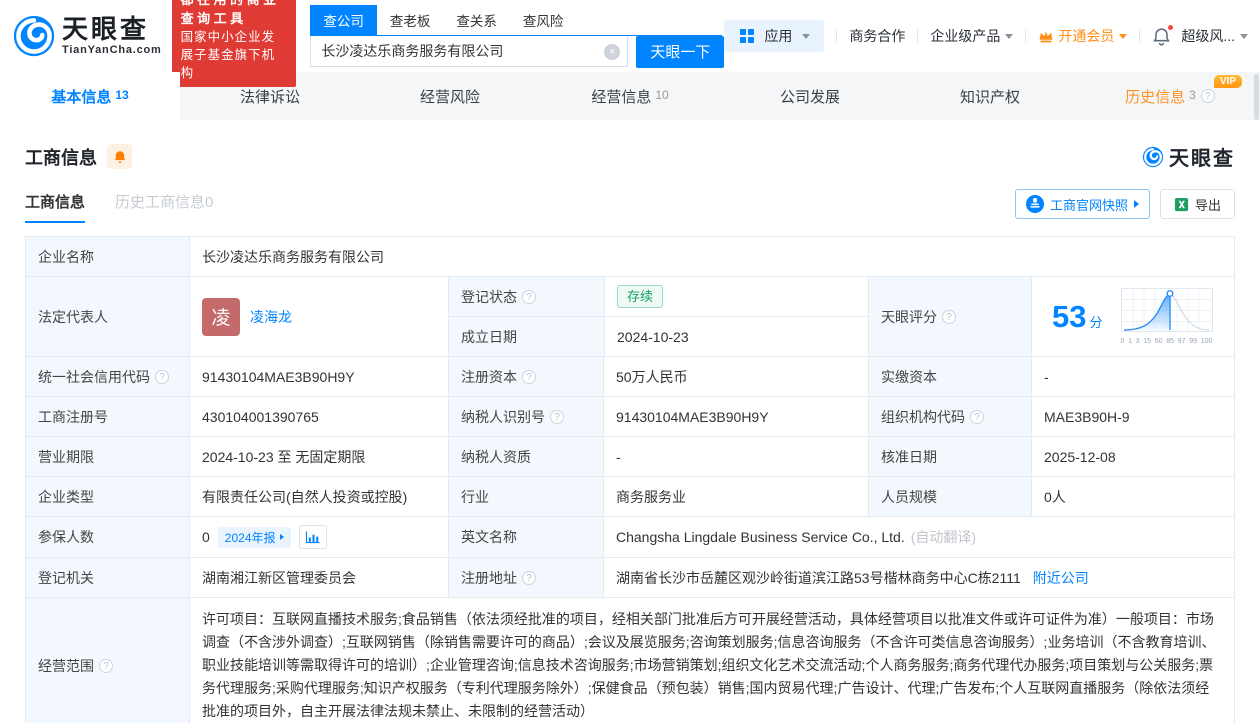  I want to click on taxpayer-quality-value: -, so click(735, 456).